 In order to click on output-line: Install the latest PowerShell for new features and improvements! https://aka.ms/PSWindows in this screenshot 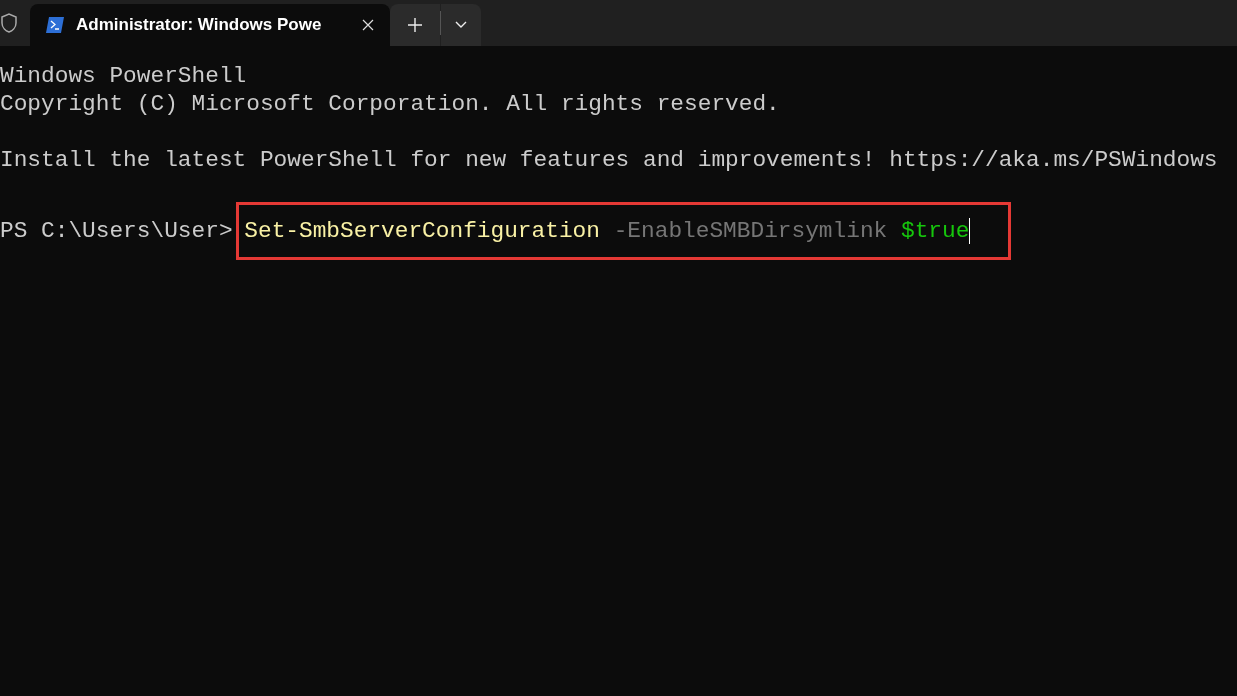, I will do `click(609, 160)`.